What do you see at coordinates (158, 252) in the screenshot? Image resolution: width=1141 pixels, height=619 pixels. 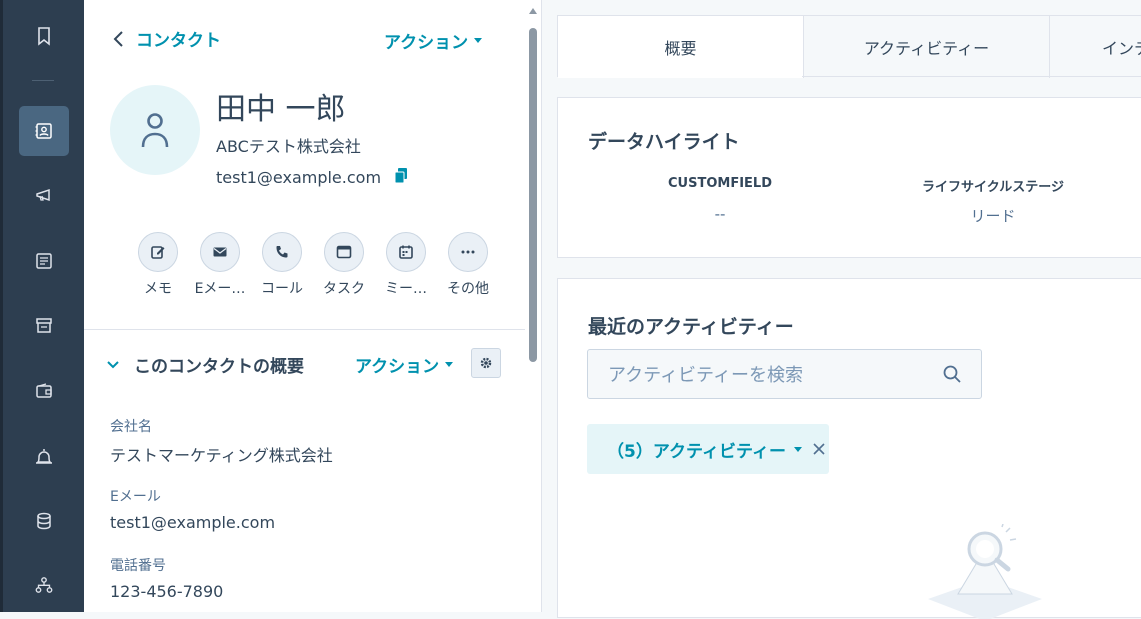 I see `note-icon` at bounding box center [158, 252].